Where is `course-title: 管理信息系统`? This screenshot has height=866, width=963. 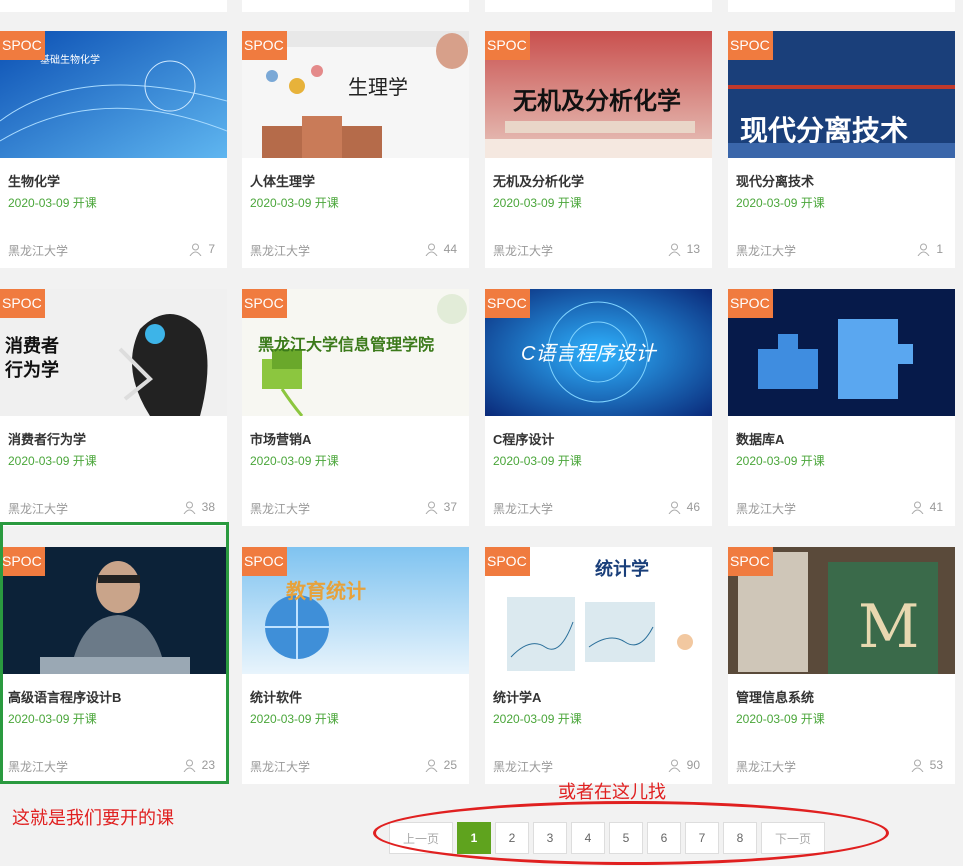 course-title: 管理信息系统 is located at coordinates (775, 696).